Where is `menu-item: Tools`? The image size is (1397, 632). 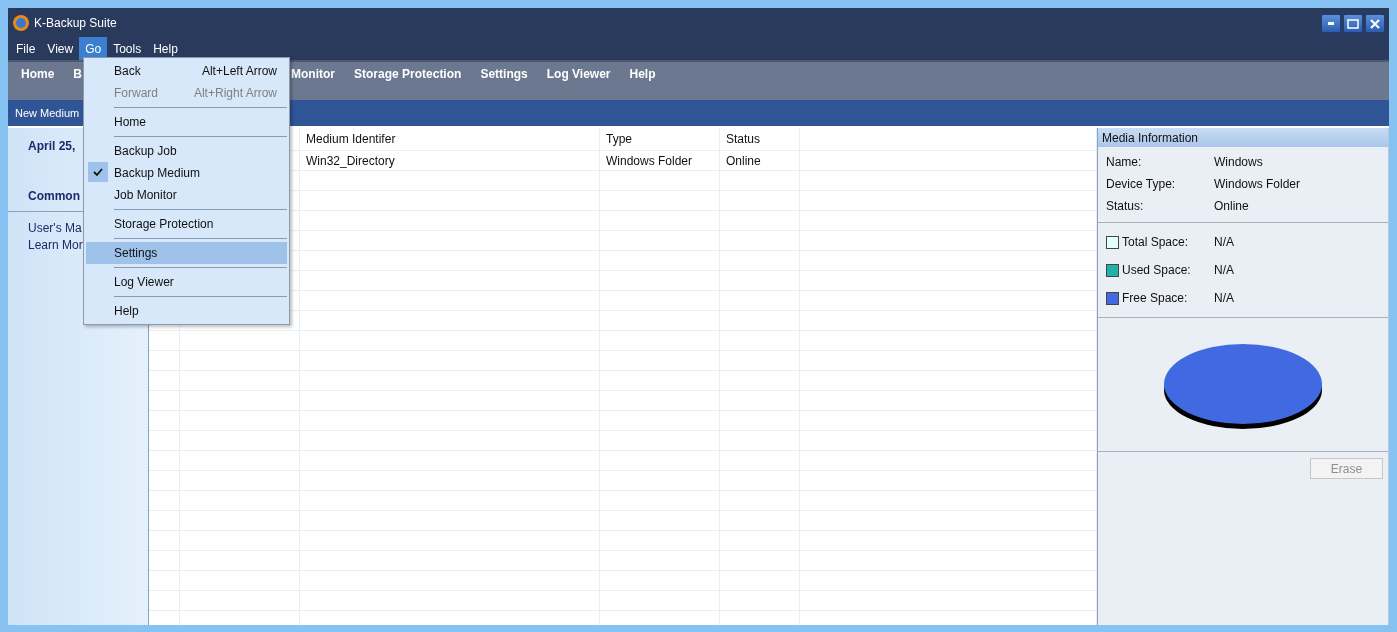
menu-item: Tools is located at coordinates (127, 48).